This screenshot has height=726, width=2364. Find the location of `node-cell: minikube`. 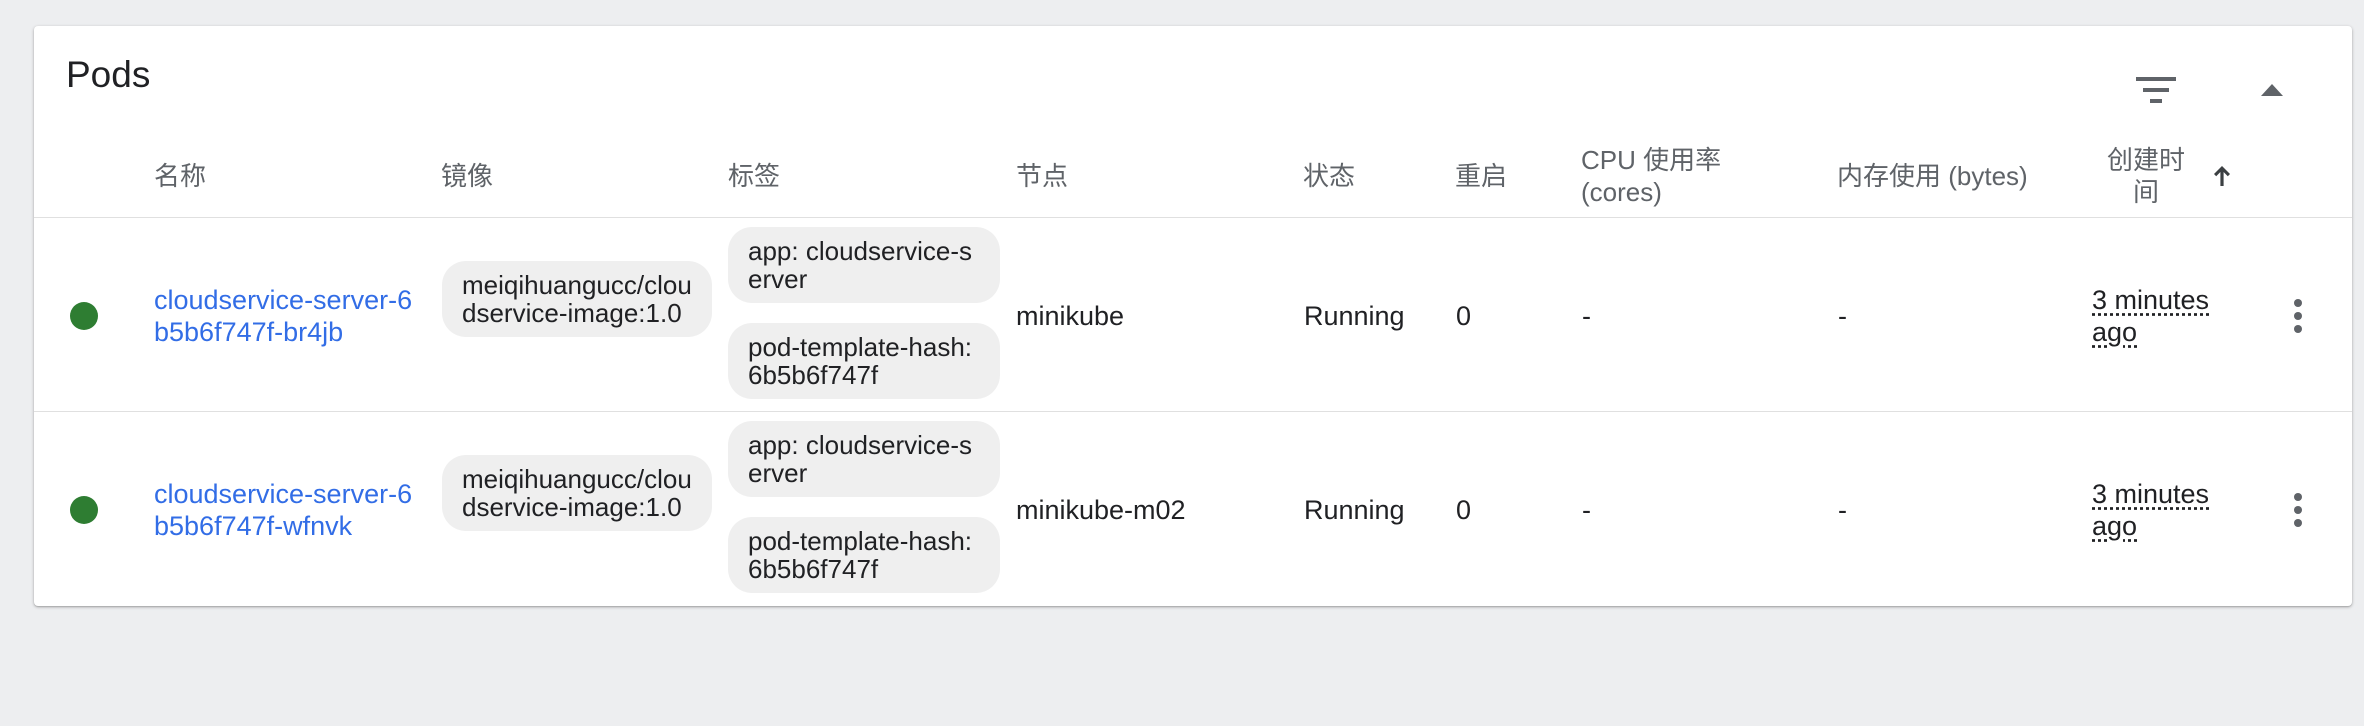

node-cell: minikube is located at coordinates (1070, 316).